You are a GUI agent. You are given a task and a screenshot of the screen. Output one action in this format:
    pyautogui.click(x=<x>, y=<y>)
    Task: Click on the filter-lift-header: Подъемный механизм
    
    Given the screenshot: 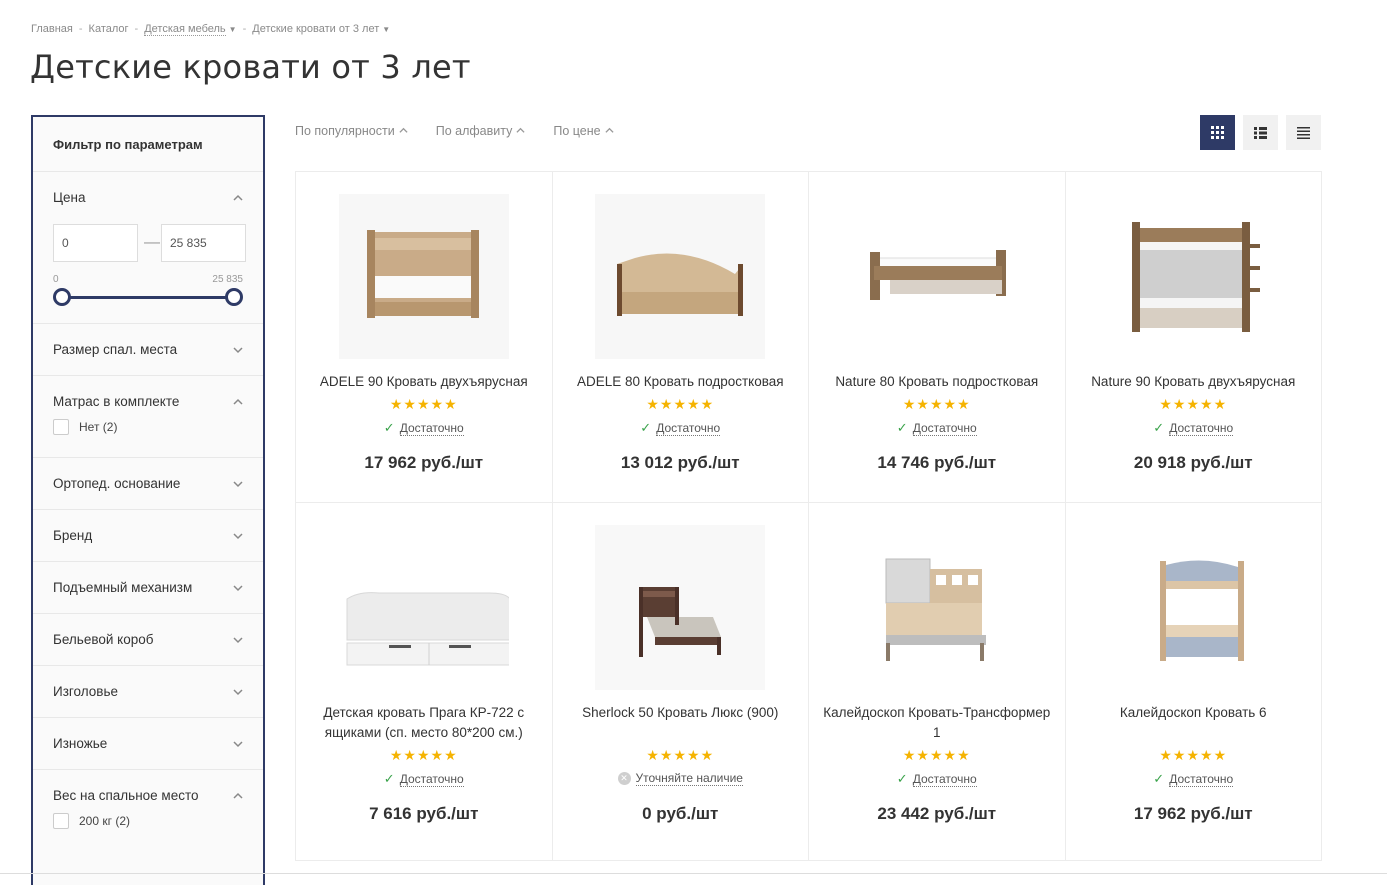 What is the action you would take?
    pyautogui.click(x=148, y=587)
    